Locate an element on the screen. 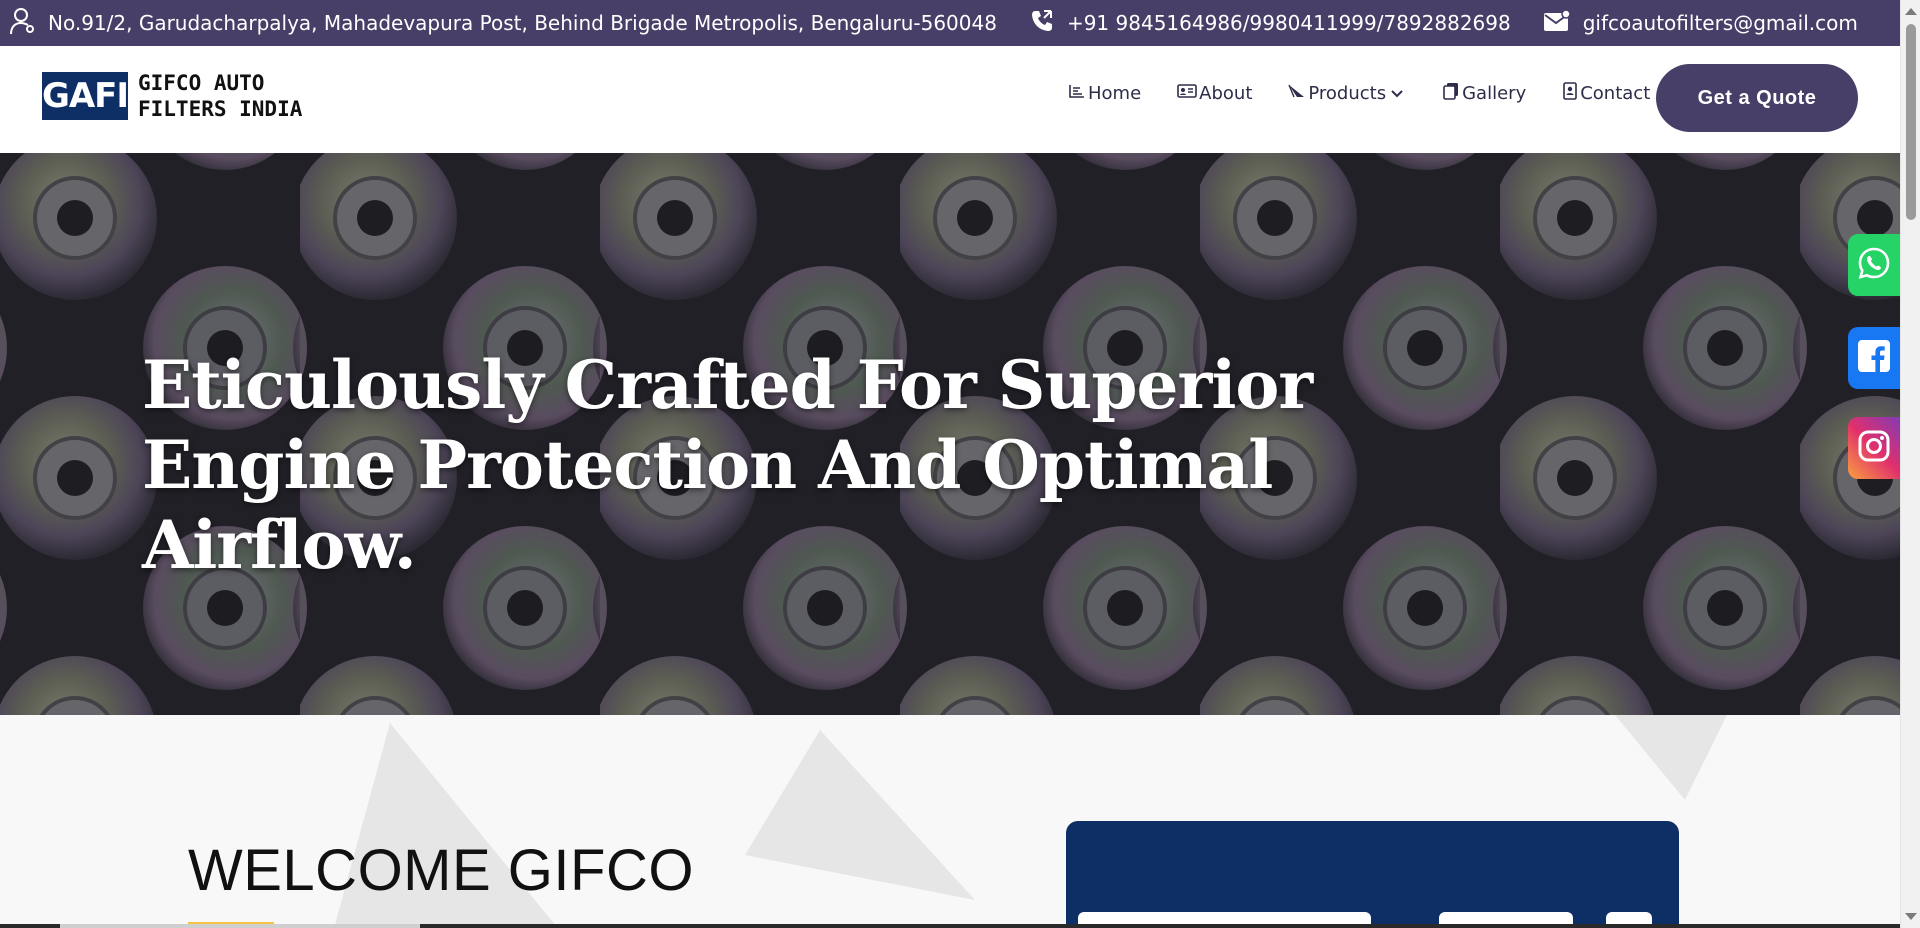  facebook-button is located at coordinates (1874, 358).